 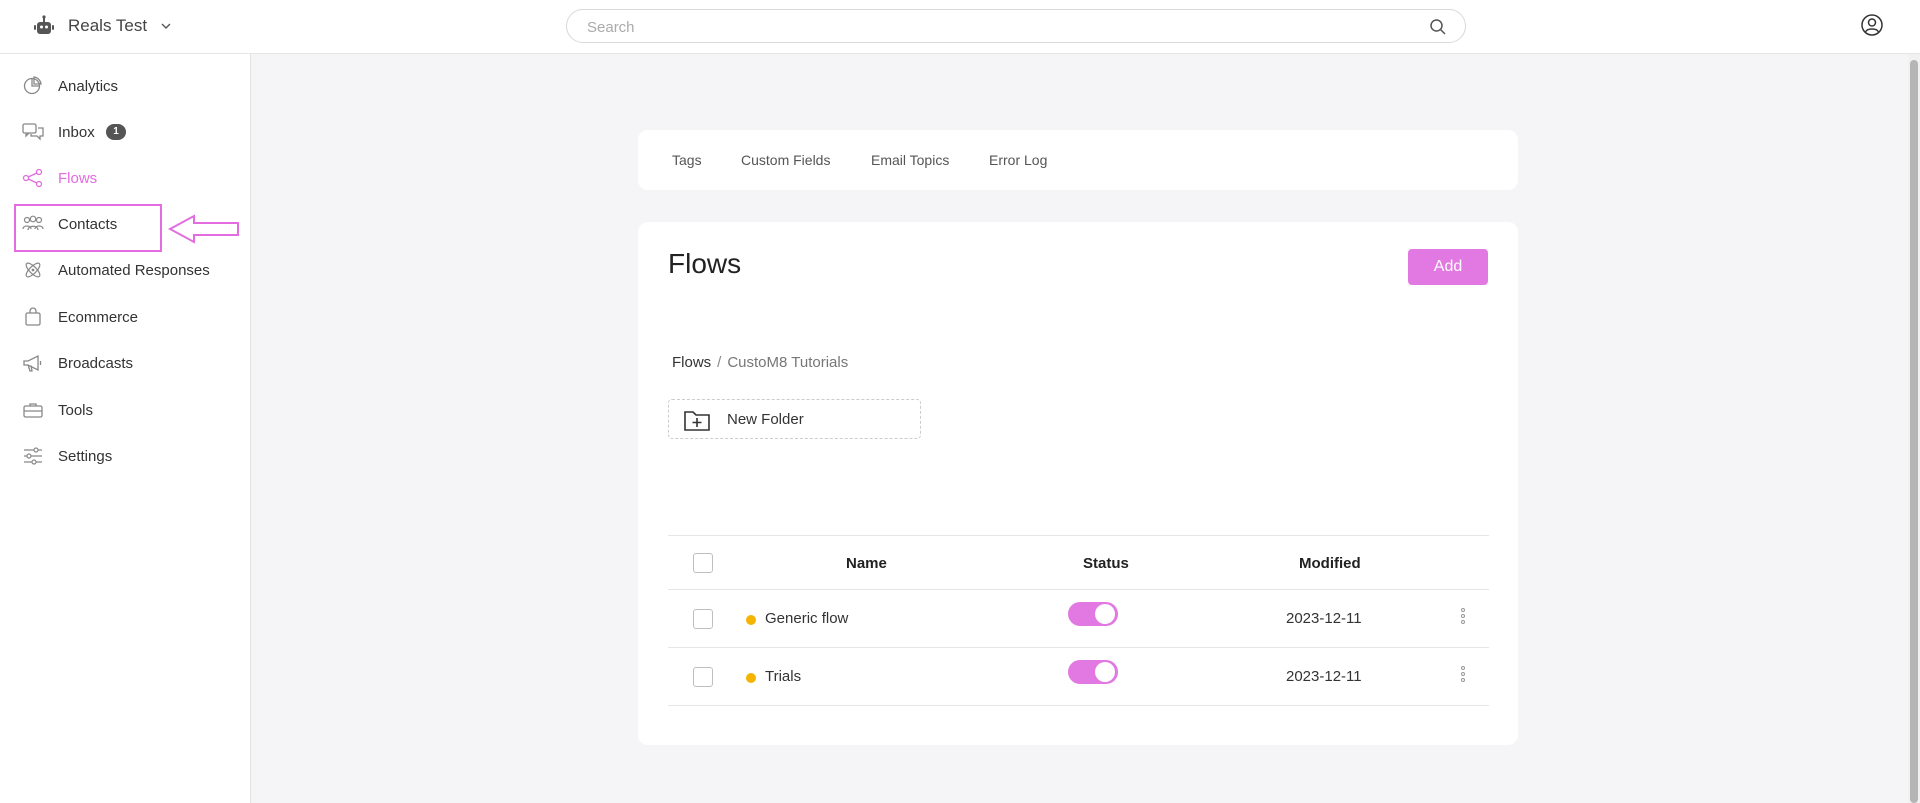 I want to click on chevron-down-icon, so click(x=166, y=26).